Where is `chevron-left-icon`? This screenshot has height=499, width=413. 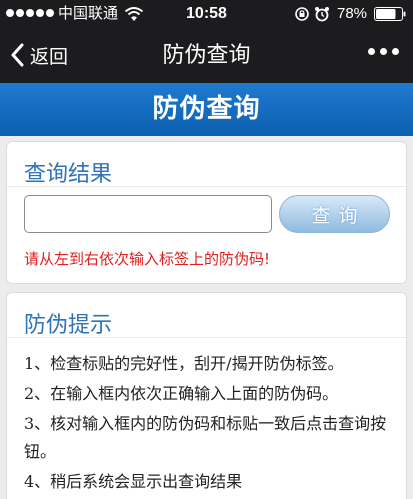 chevron-left-icon is located at coordinates (17, 55).